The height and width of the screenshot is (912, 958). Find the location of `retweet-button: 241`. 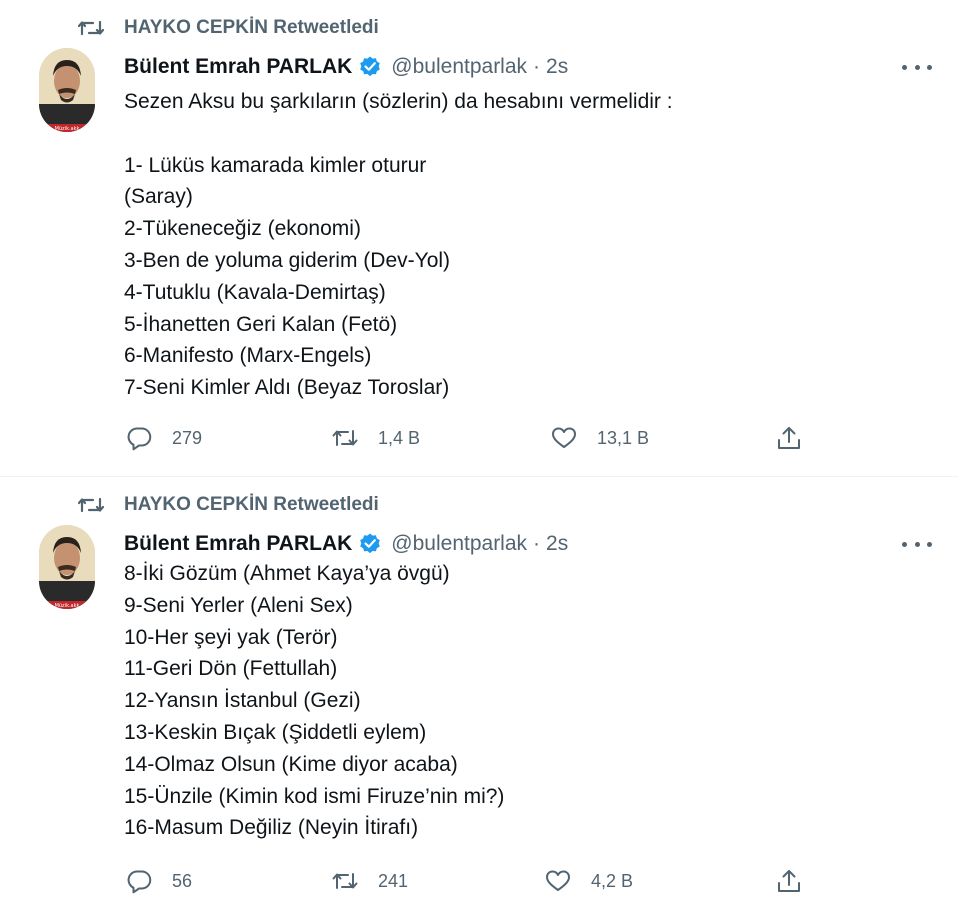

retweet-button: 241 is located at coordinates (370, 881).